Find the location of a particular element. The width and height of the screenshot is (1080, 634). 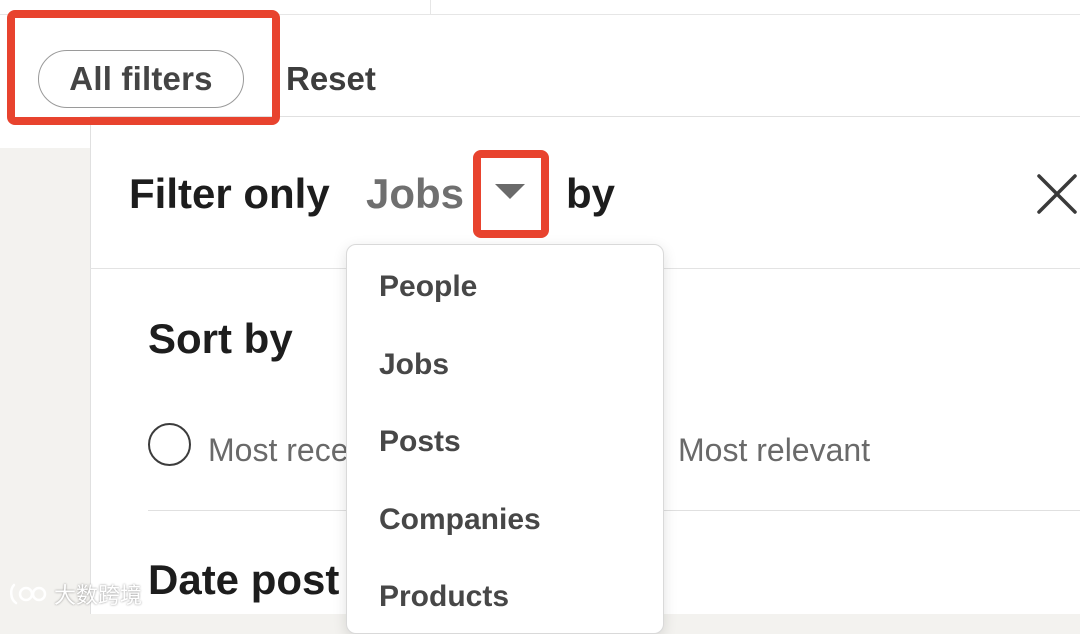

sort-most-relevant-label: Most relevant is located at coordinates (774, 450).